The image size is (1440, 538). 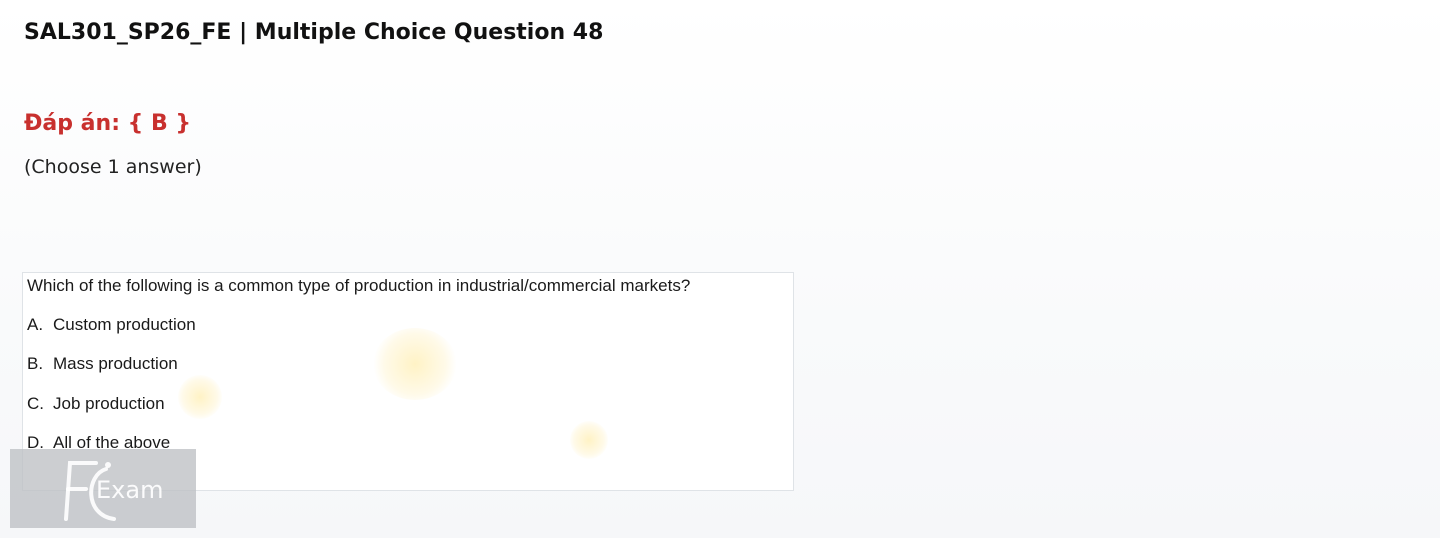 I want to click on answer-key: Đáp án: { B }, so click(x=108, y=123).